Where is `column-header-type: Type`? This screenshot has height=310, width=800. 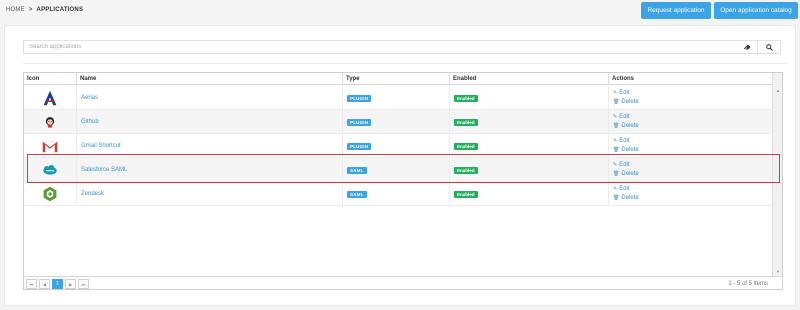 column-header-type: Type is located at coordinates (395, 79).